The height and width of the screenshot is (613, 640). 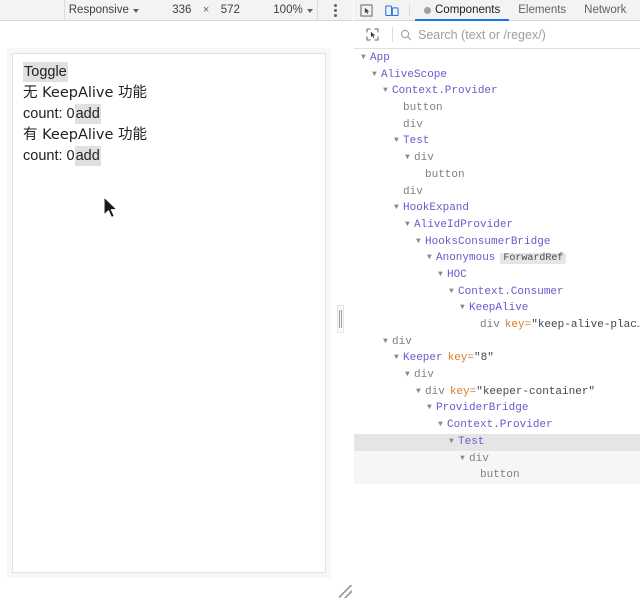 I want to click on tree-row: ▼ KeepAlive, so click(x=497, y=308).